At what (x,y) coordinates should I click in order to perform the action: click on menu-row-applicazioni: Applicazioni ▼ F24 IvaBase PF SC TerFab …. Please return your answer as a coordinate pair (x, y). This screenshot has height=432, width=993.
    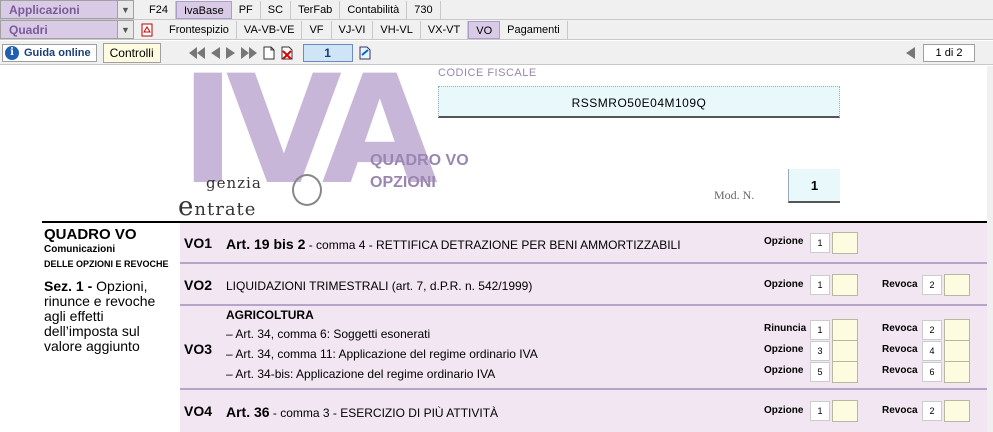
    Looking at the image, I should click on (496, 10).